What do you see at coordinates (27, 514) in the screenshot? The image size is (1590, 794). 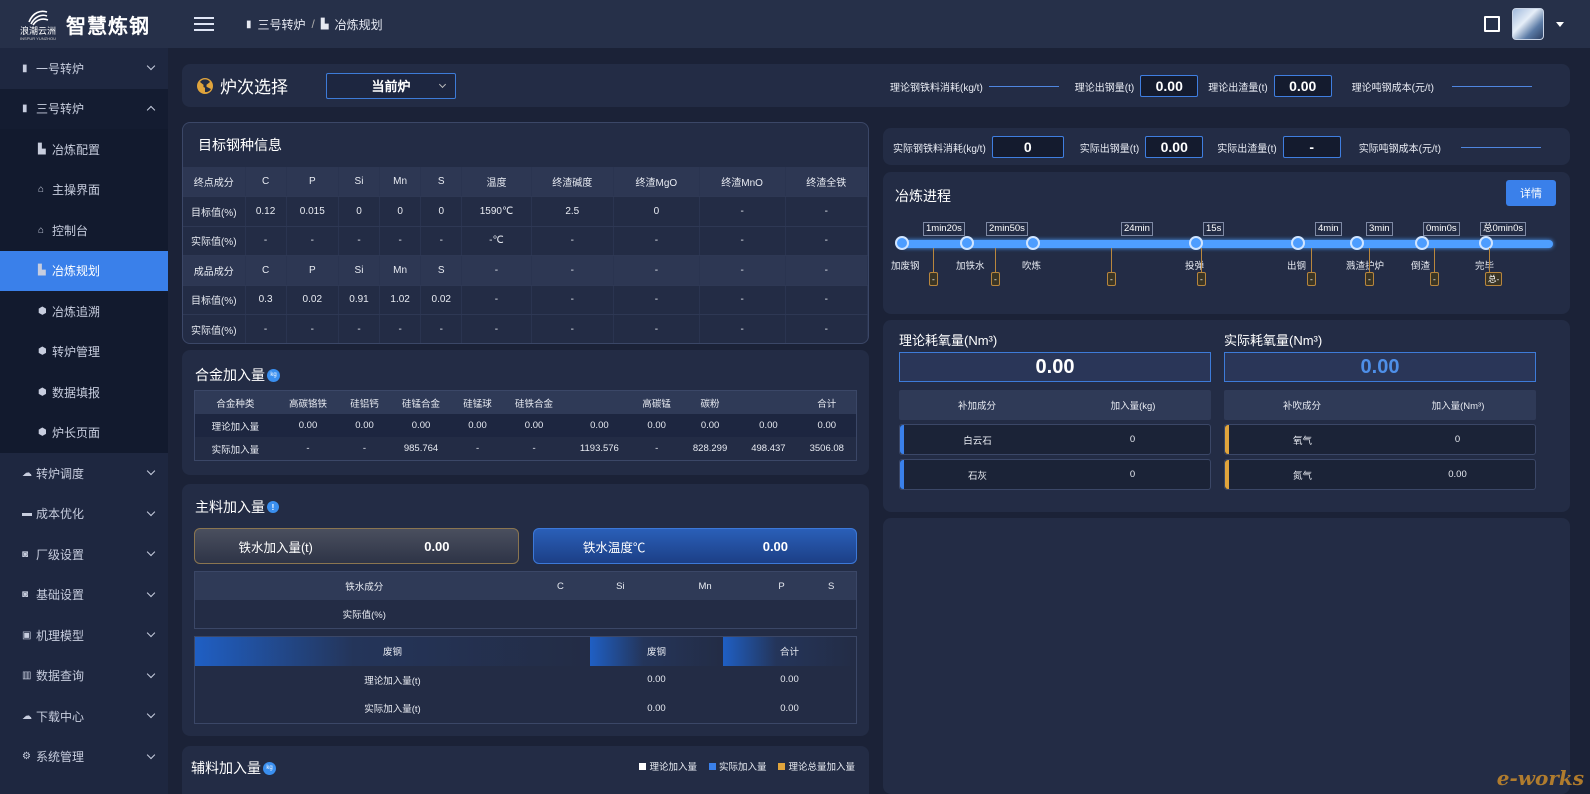 I see `briefcase-icon: ▬` at bounding box center [27, 514].